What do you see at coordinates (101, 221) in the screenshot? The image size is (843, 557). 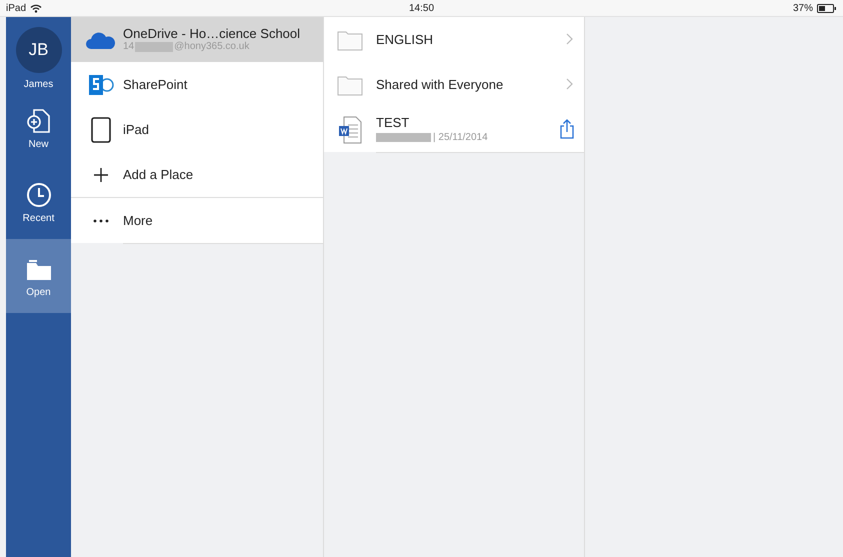 I see `more-icon` at bounding box center [101, 221].